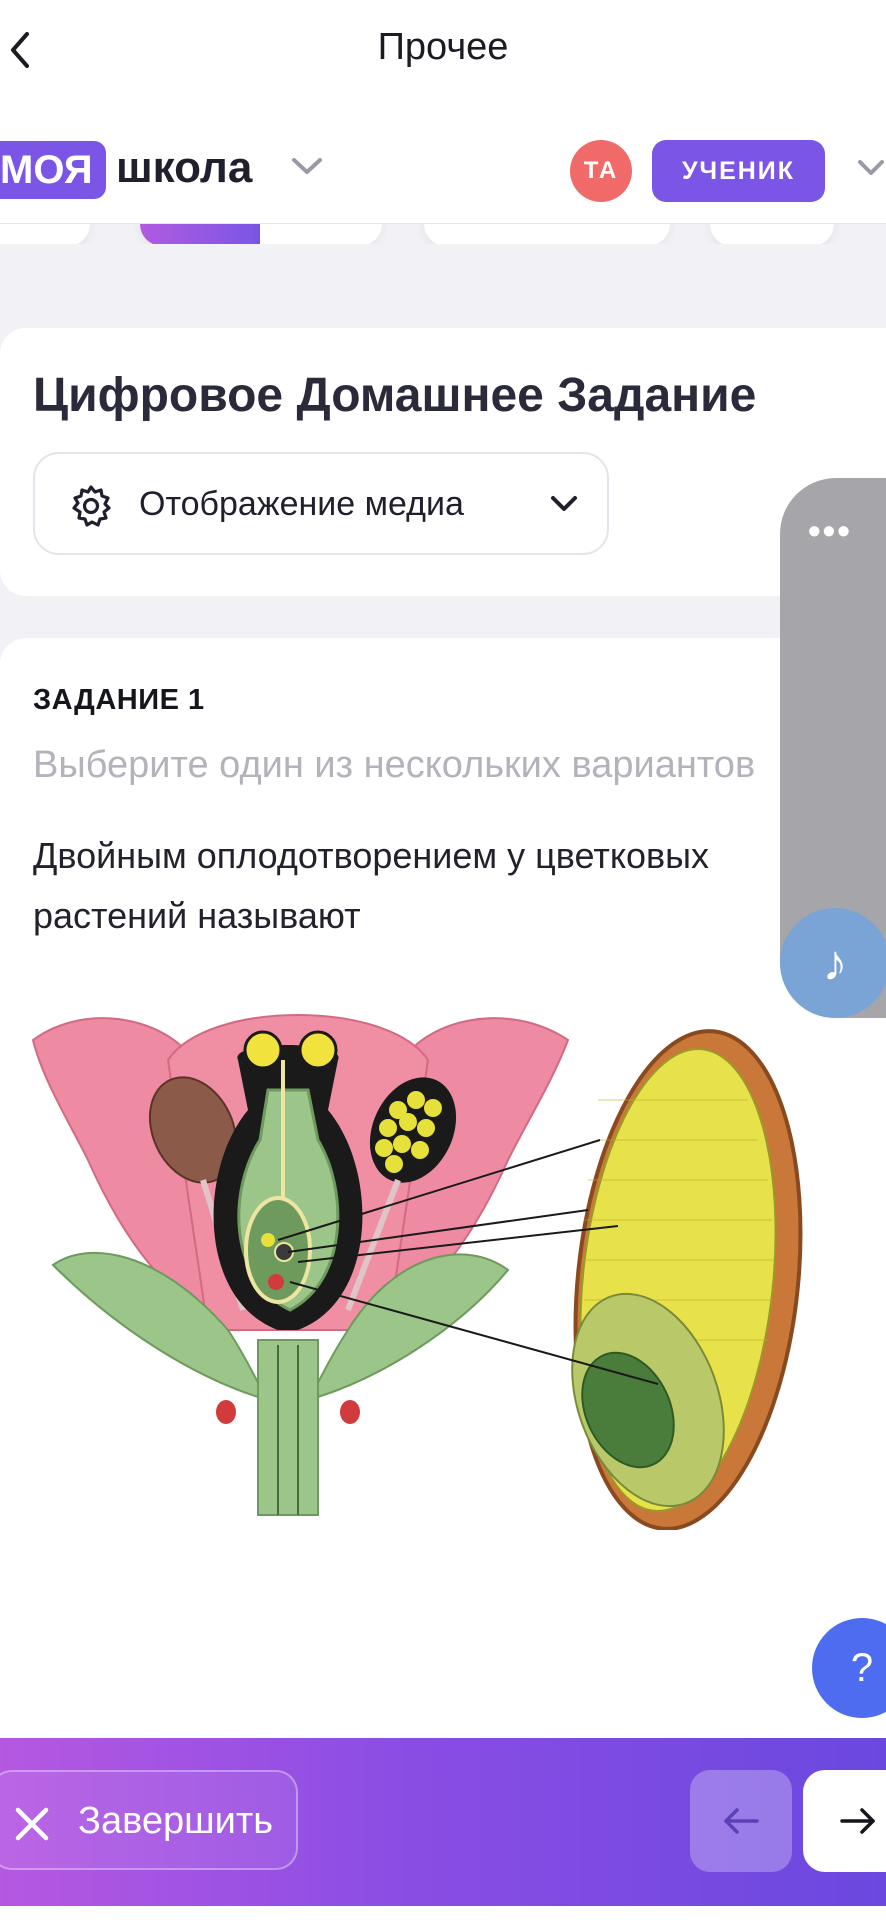 The width and height of the screenshot is (886, 1920). I want to click on media-dropdown-label: Отображение медиа, so click(301, 504).